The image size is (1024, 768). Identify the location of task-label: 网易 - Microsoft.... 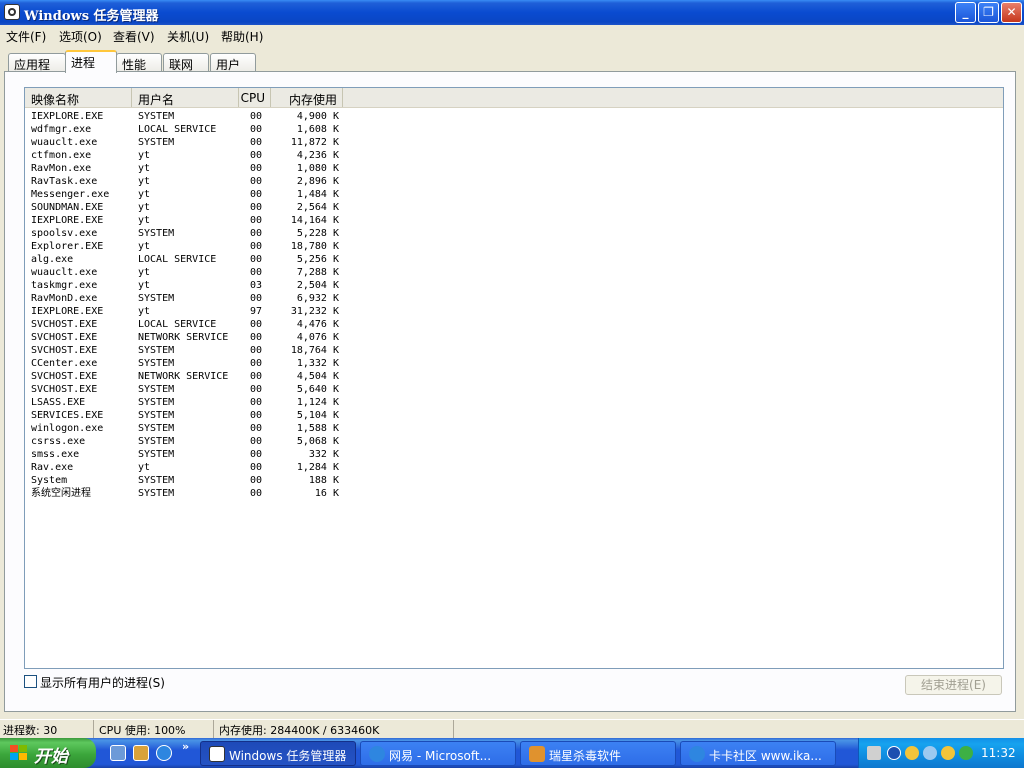
(440, 756).